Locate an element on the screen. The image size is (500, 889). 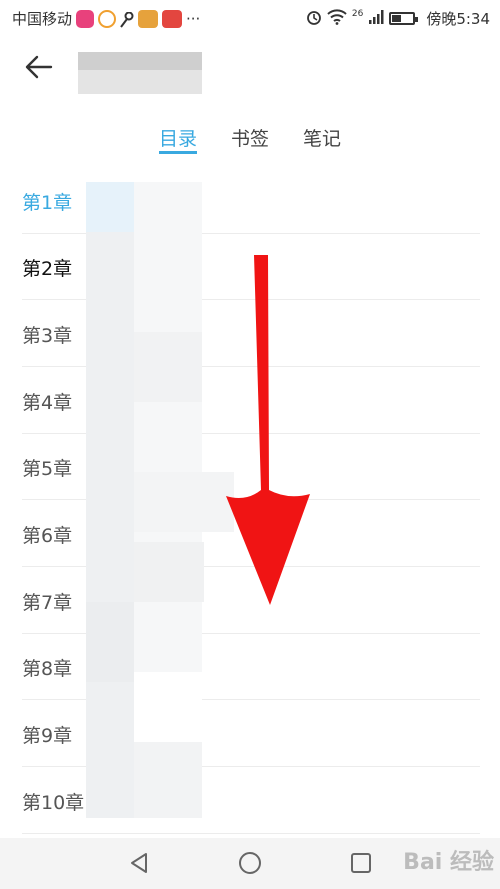
ring-icon is located at coordinates (107, 18).